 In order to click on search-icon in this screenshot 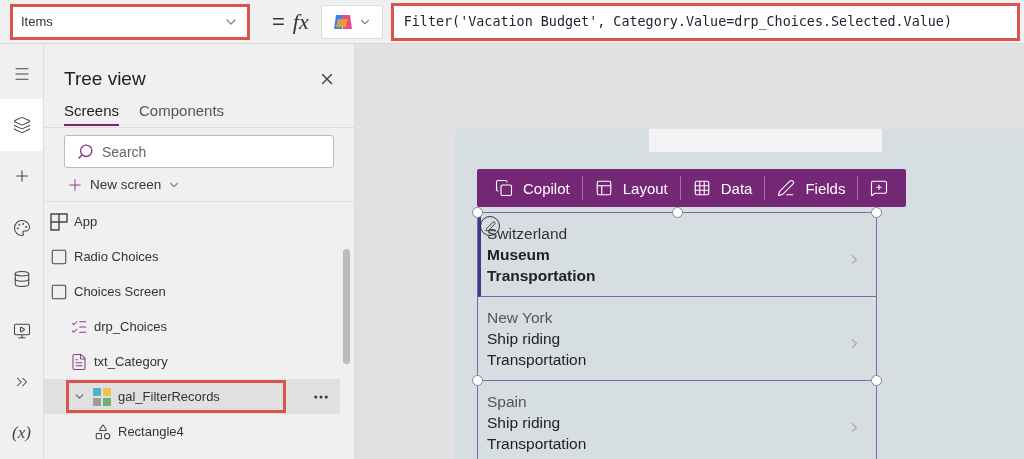, I will do `click(85, 151)`.